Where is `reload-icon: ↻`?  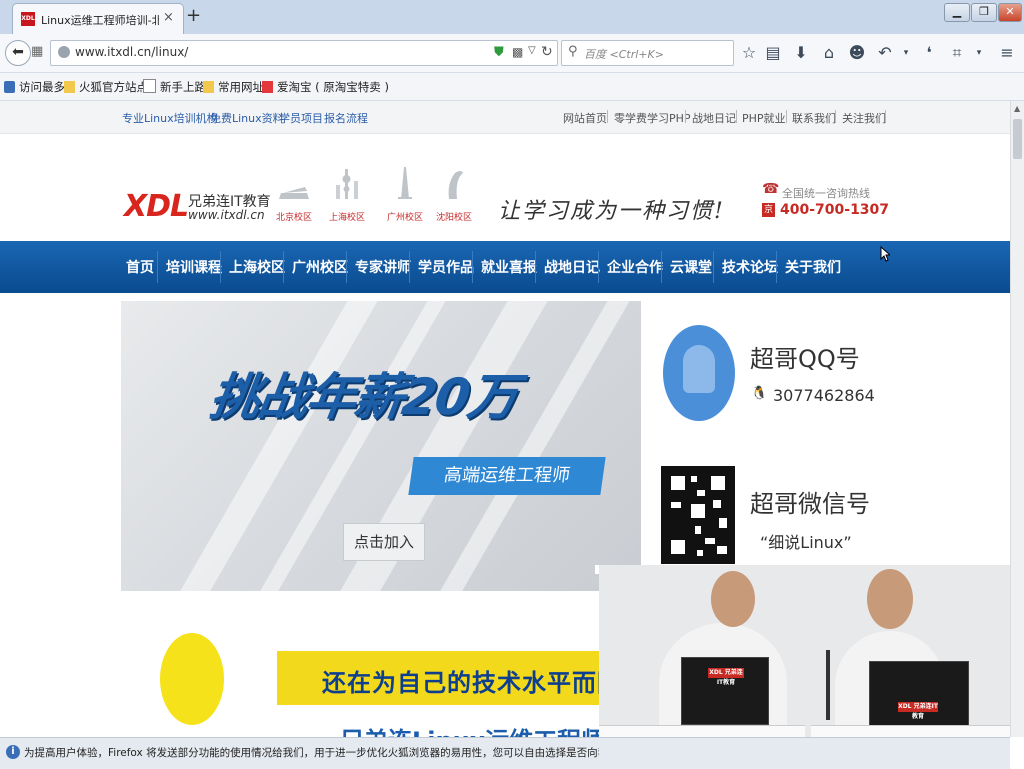
reload-icon: ↻ is located at coordinates (547, 52).